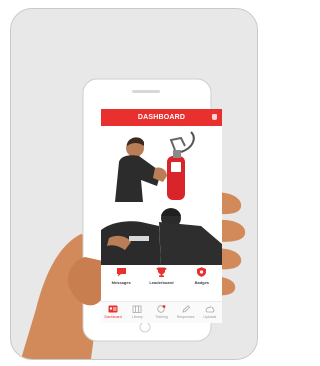 Image resolution: width=320 pixels, height=366 pixels. Describe the element at coordinates (113, 317) in the screenshot. I see `tab-dashboard-label: Dashboard` at that location.